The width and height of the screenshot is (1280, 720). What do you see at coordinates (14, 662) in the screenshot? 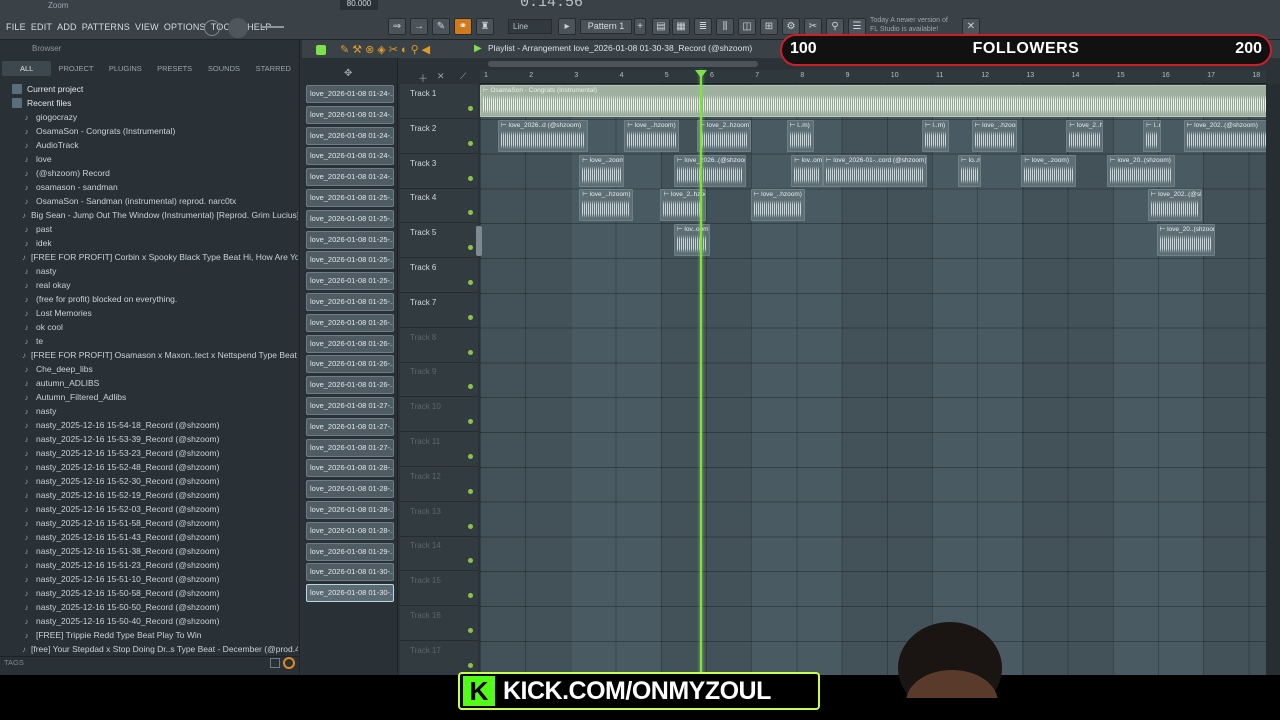
I see `tags-label: TAGS` at bounding box center [14, 662].